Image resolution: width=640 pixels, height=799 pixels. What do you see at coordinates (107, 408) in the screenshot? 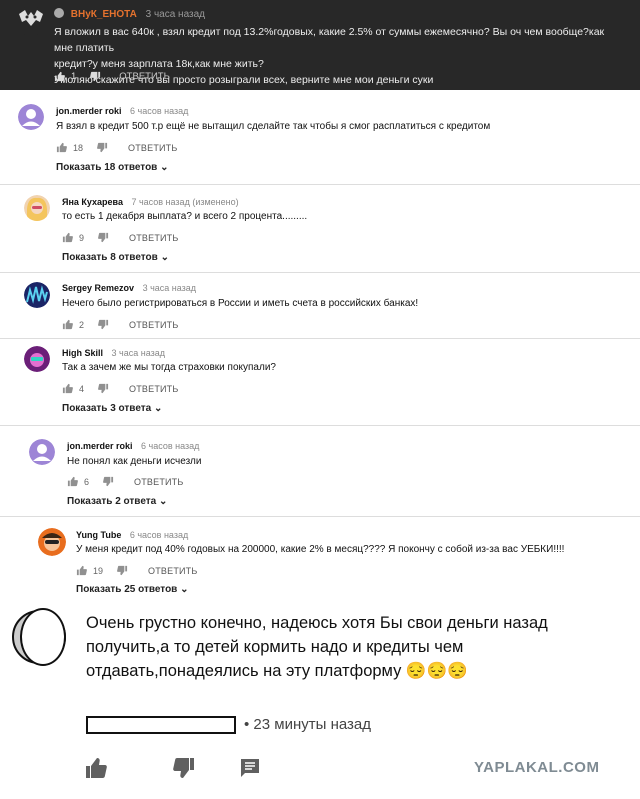
I see `show-replies-label: Показать 3 ответа` at bounding box center [107, 408].